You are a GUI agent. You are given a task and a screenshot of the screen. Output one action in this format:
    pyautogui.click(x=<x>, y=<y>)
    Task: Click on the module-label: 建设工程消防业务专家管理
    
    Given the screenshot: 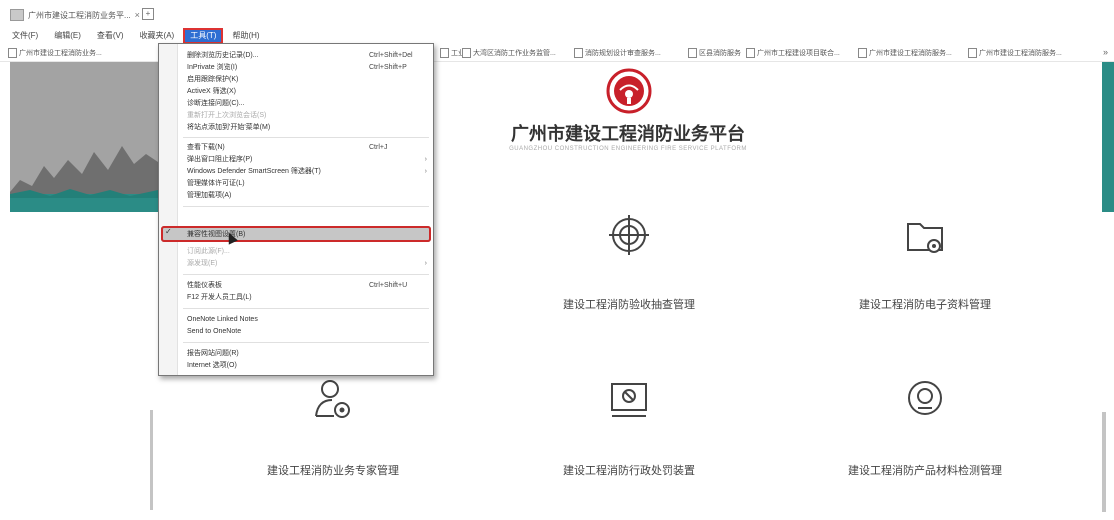 What is the action you would take?
    pyautogui.click(x=333, y=471)
    